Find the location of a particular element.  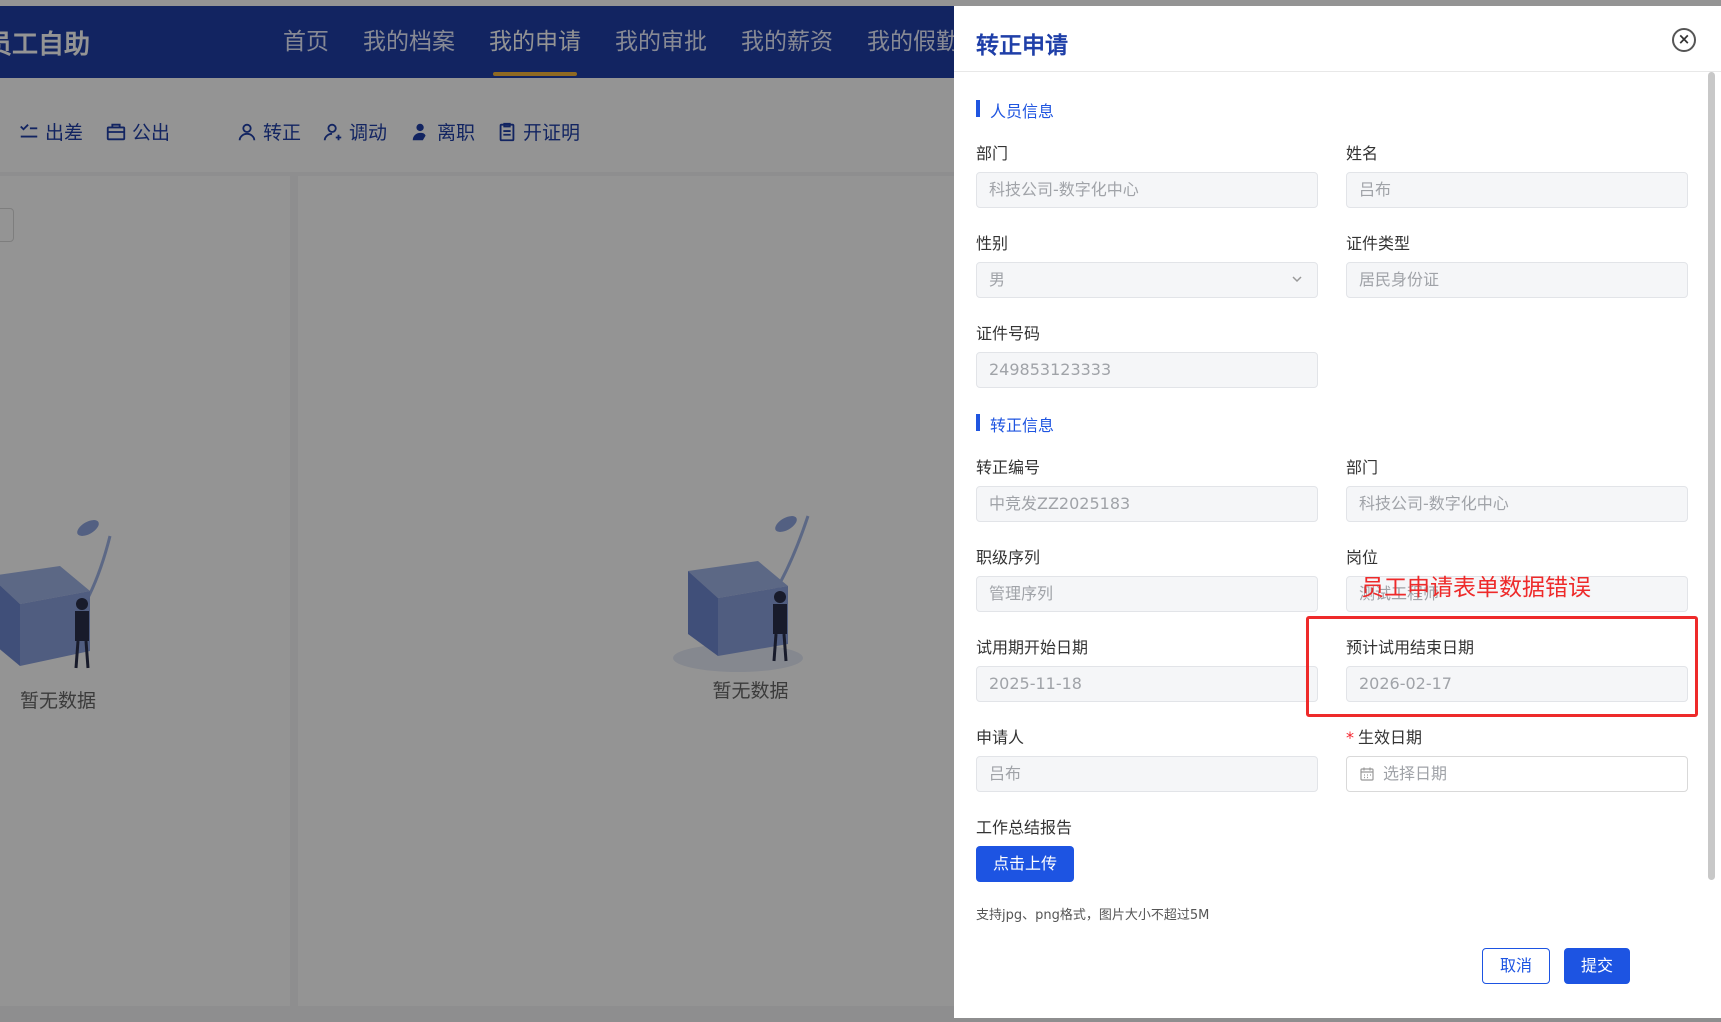

dept-field: 科技公司-数字化中心 is located at coordinates (1147, 190).